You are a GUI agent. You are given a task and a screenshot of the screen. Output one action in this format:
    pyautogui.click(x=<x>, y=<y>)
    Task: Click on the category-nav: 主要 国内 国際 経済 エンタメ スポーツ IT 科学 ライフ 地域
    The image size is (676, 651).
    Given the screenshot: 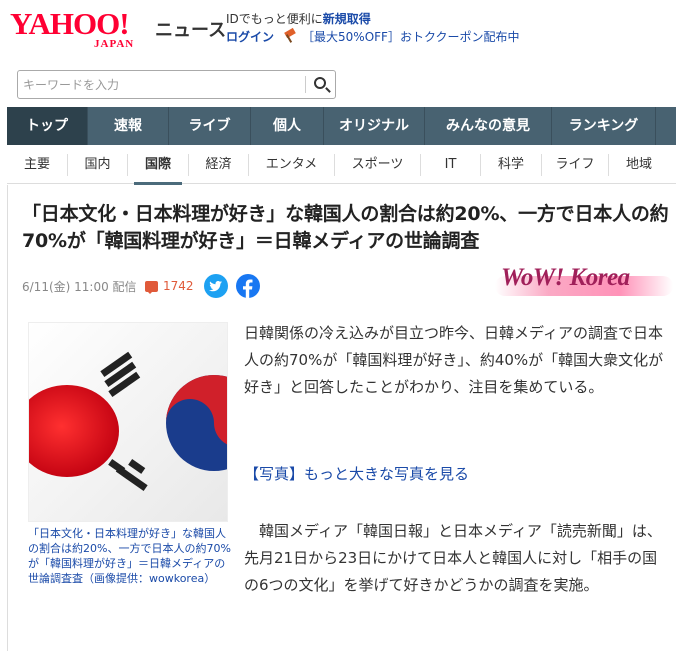 What is the action you would take?
    pyautogui.click(x=341, y=168)
    